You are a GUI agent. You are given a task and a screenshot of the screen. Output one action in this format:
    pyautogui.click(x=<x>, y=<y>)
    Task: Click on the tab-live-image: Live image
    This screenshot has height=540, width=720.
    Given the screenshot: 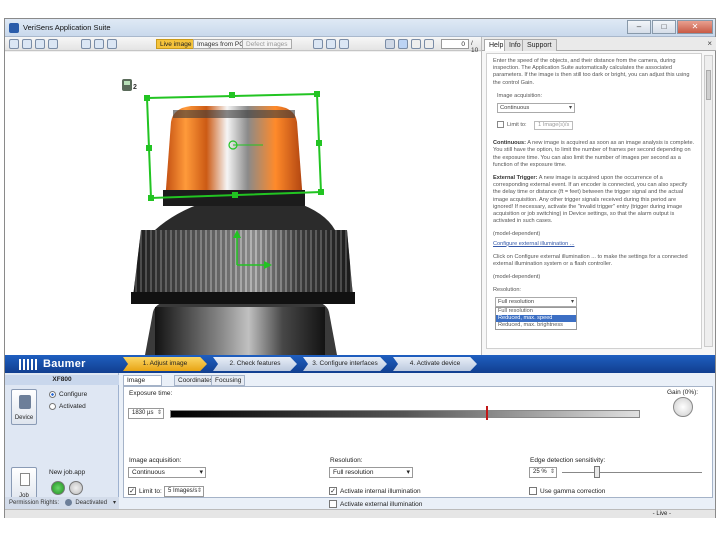 What is the action you would take?
    pyautogui.click(x=176, y=44)
    